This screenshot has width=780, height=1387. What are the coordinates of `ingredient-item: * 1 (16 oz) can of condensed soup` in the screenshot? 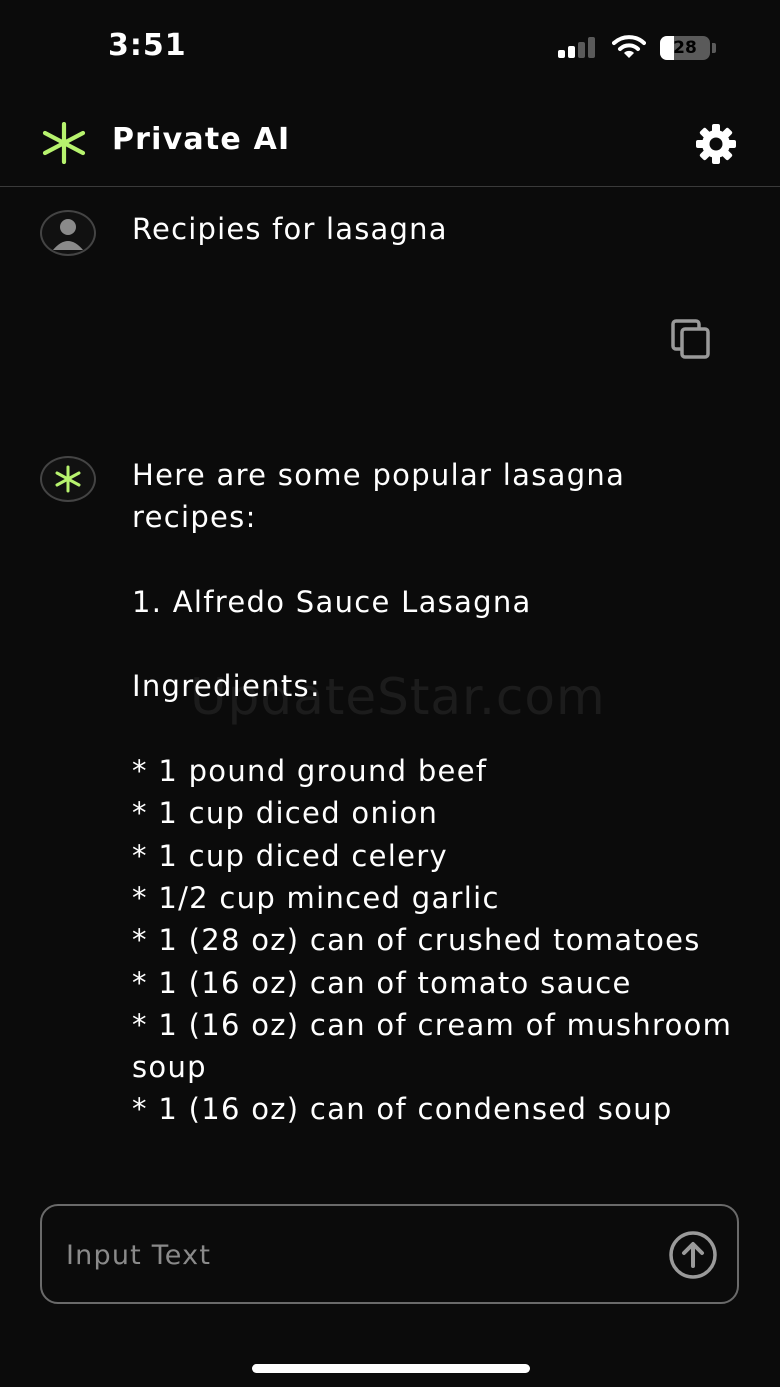 It's located at (402, 1109).